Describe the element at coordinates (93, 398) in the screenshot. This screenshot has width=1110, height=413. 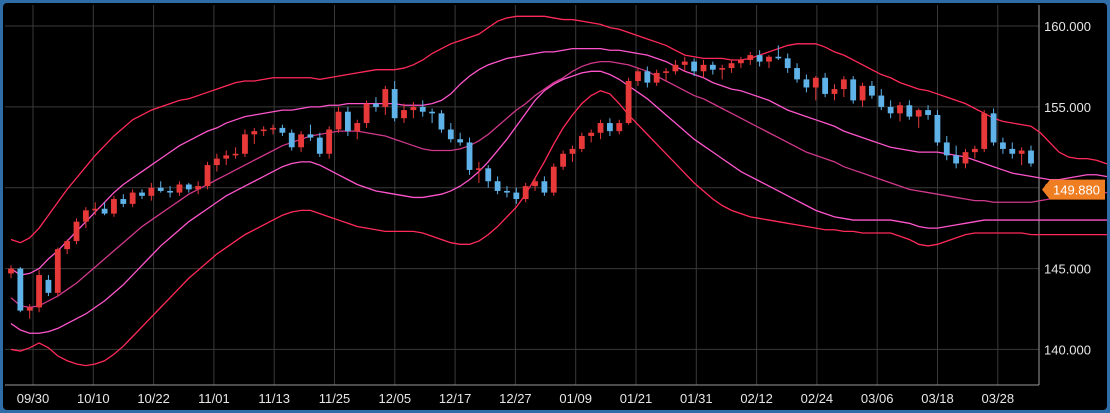
I see `x-tick-label: 10/10` at that location.